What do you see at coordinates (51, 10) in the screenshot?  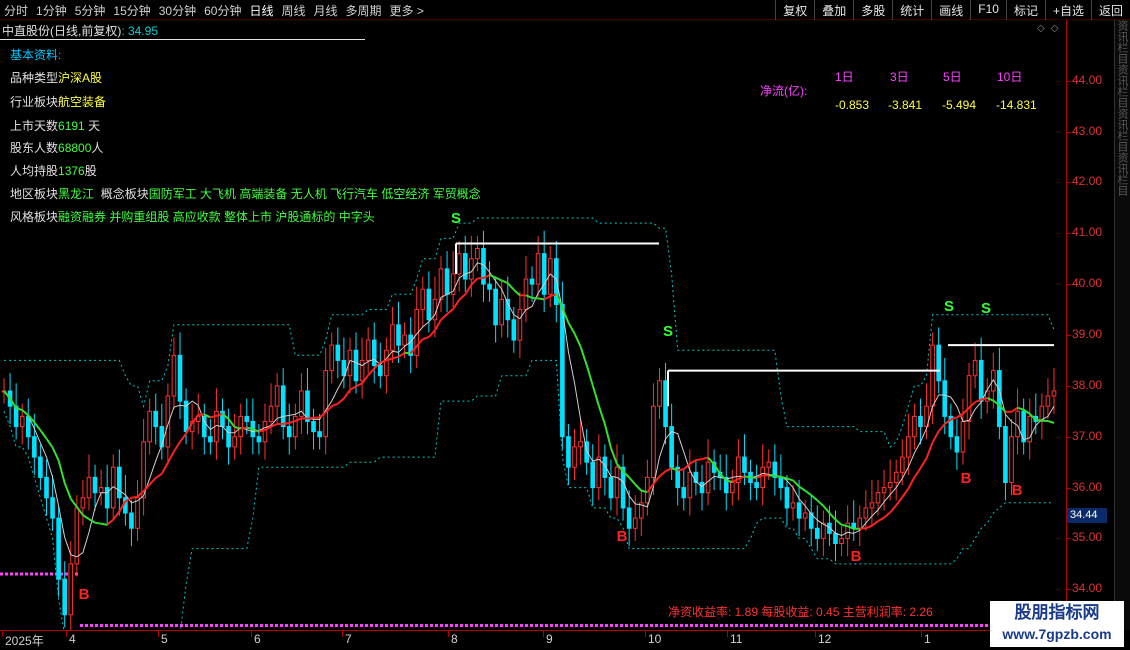 I see `period-tab: 1分钟` at bounding box center [51, 10].